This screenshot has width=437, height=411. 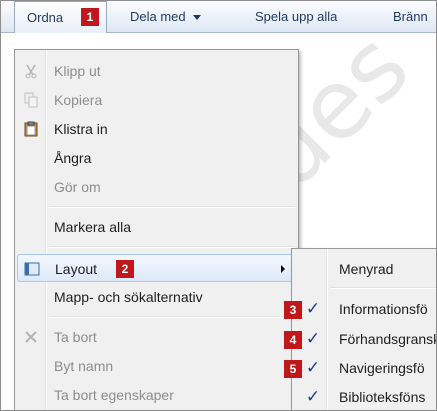 What do you see at coordinates (156, 268) in the screenshot?
I see `menu-item-layout: Layout 2` at bounding box center [156, 268].